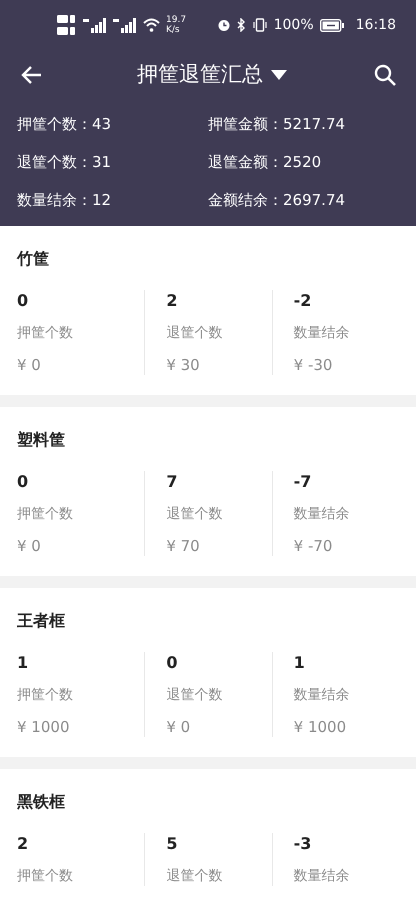  What do you see at coordinates (176, 20) in the screenshot?
I see `network-speed: 19.7` at bounding box center [176, 20].